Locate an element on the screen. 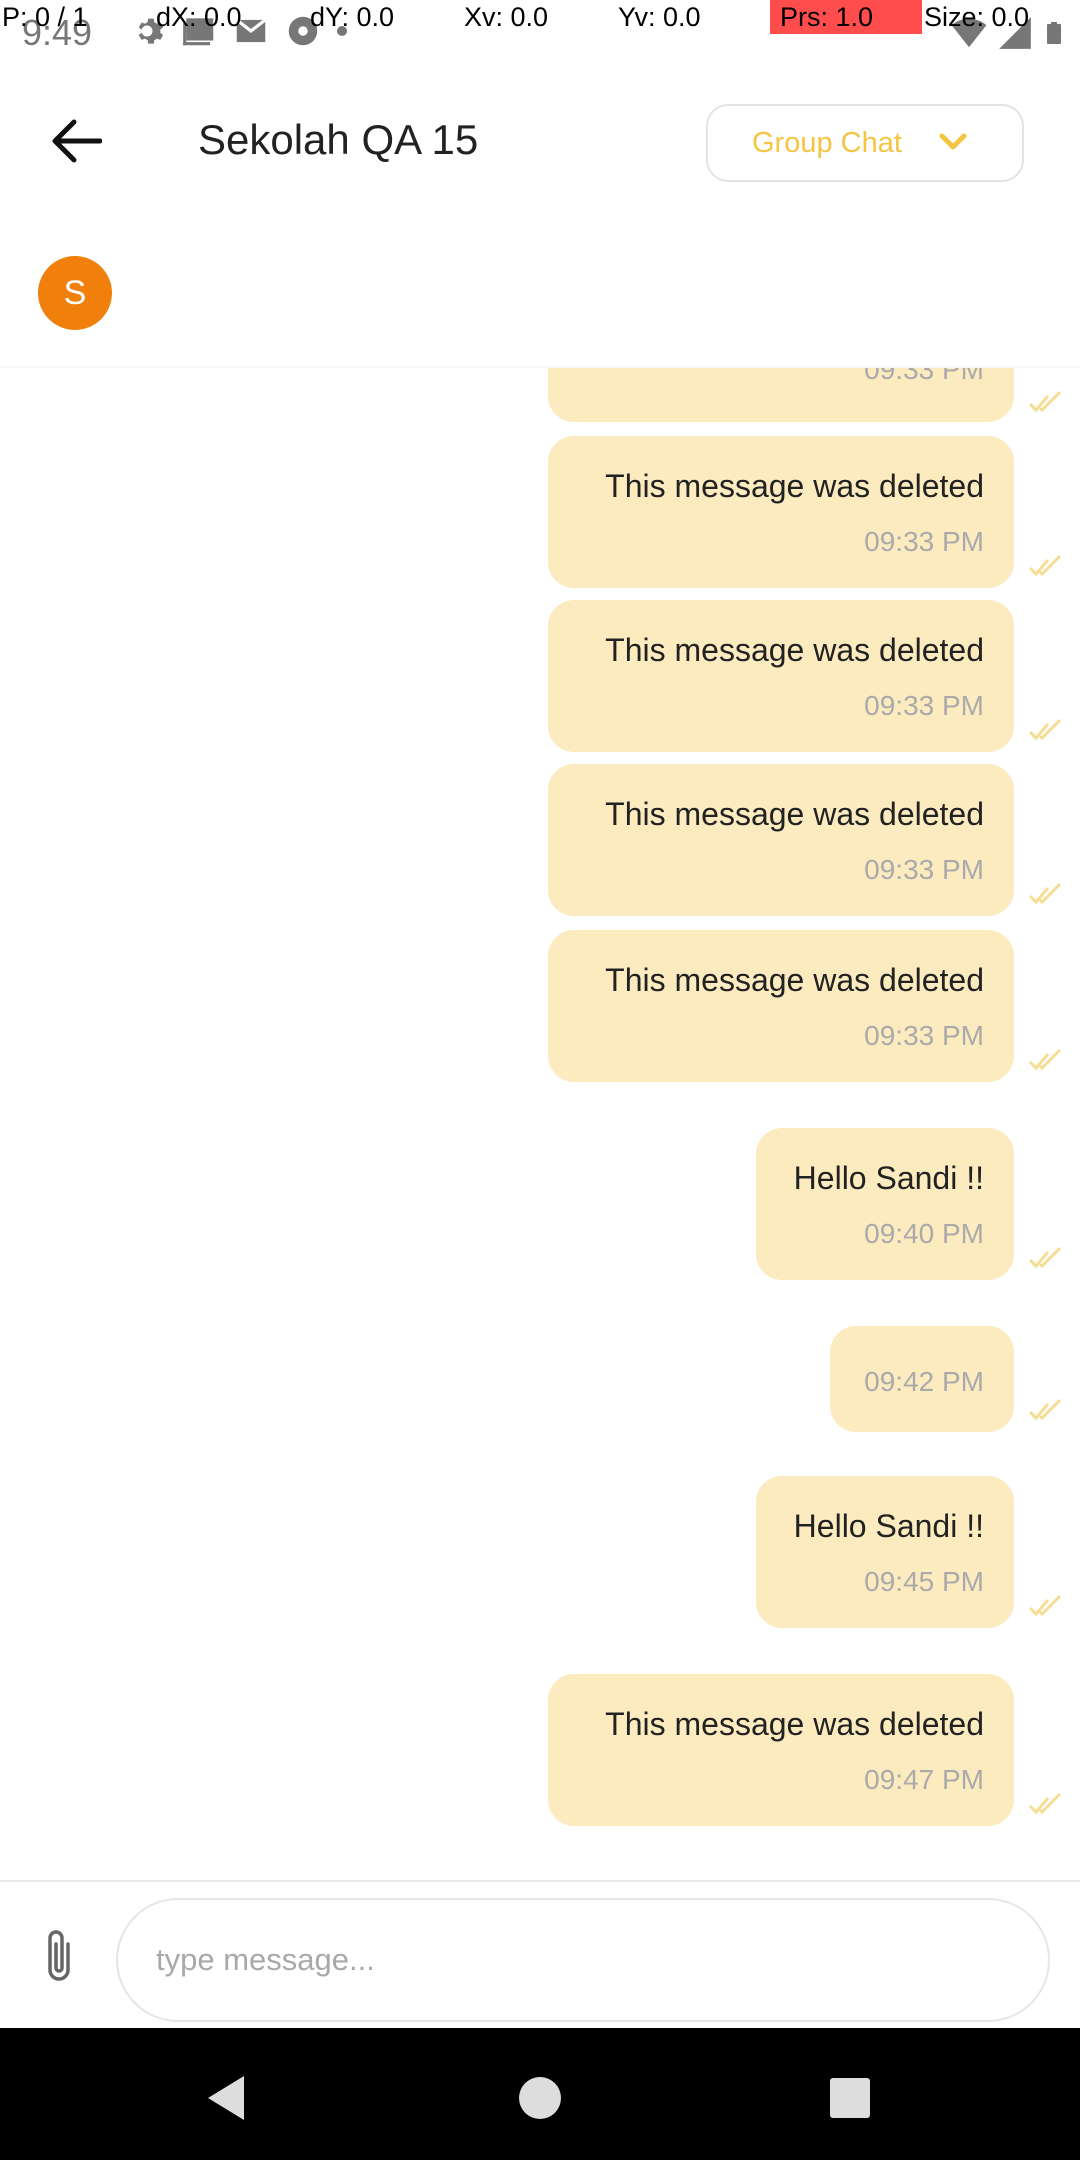 This screenshot has width=1080, height=2160. message-time: 09:47 PM is located at coordinates (924, 1779).